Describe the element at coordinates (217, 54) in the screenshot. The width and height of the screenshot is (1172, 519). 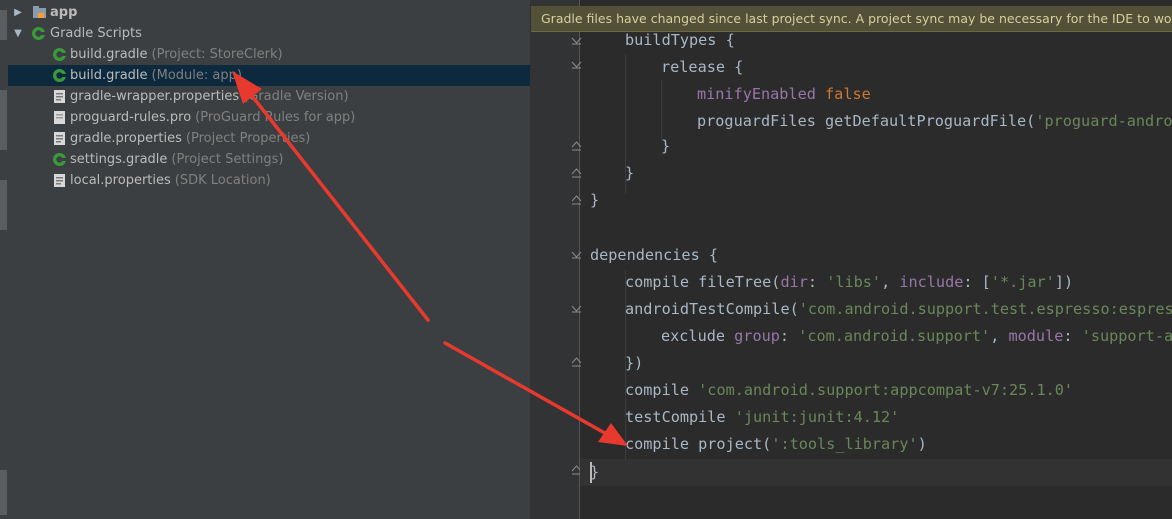
I see `tree-item-hint: (Project: StoreClerk)` at that location.